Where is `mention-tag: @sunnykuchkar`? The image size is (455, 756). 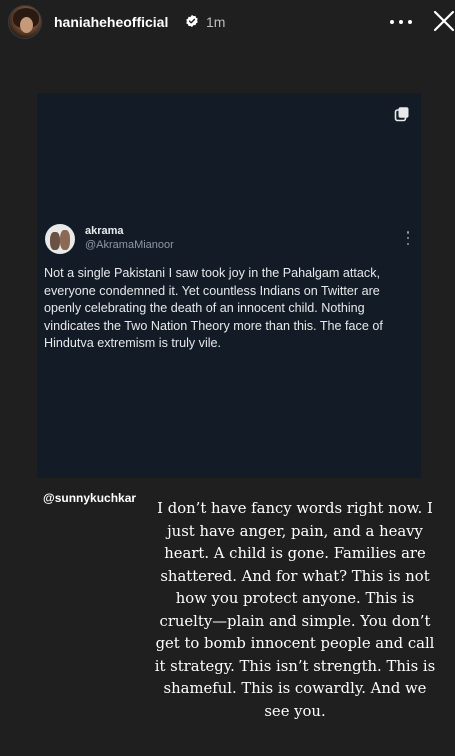
mention-tag: @sunnykuchkar is located at coordinates (89, 498).